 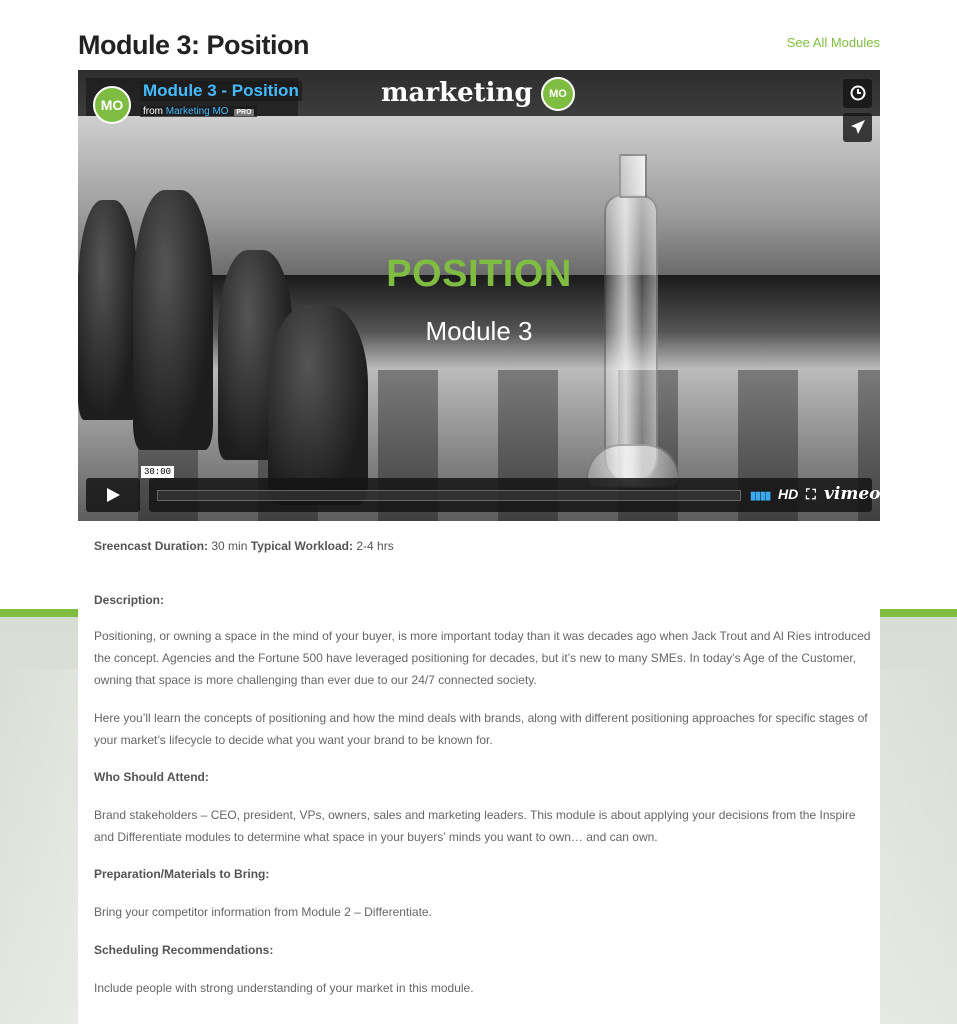 What do you see at coordinates (182, 874) in the screenshot?
I see `preparation-heading: Preparation/Materials to Bring:` at bounding box center [182, 874].